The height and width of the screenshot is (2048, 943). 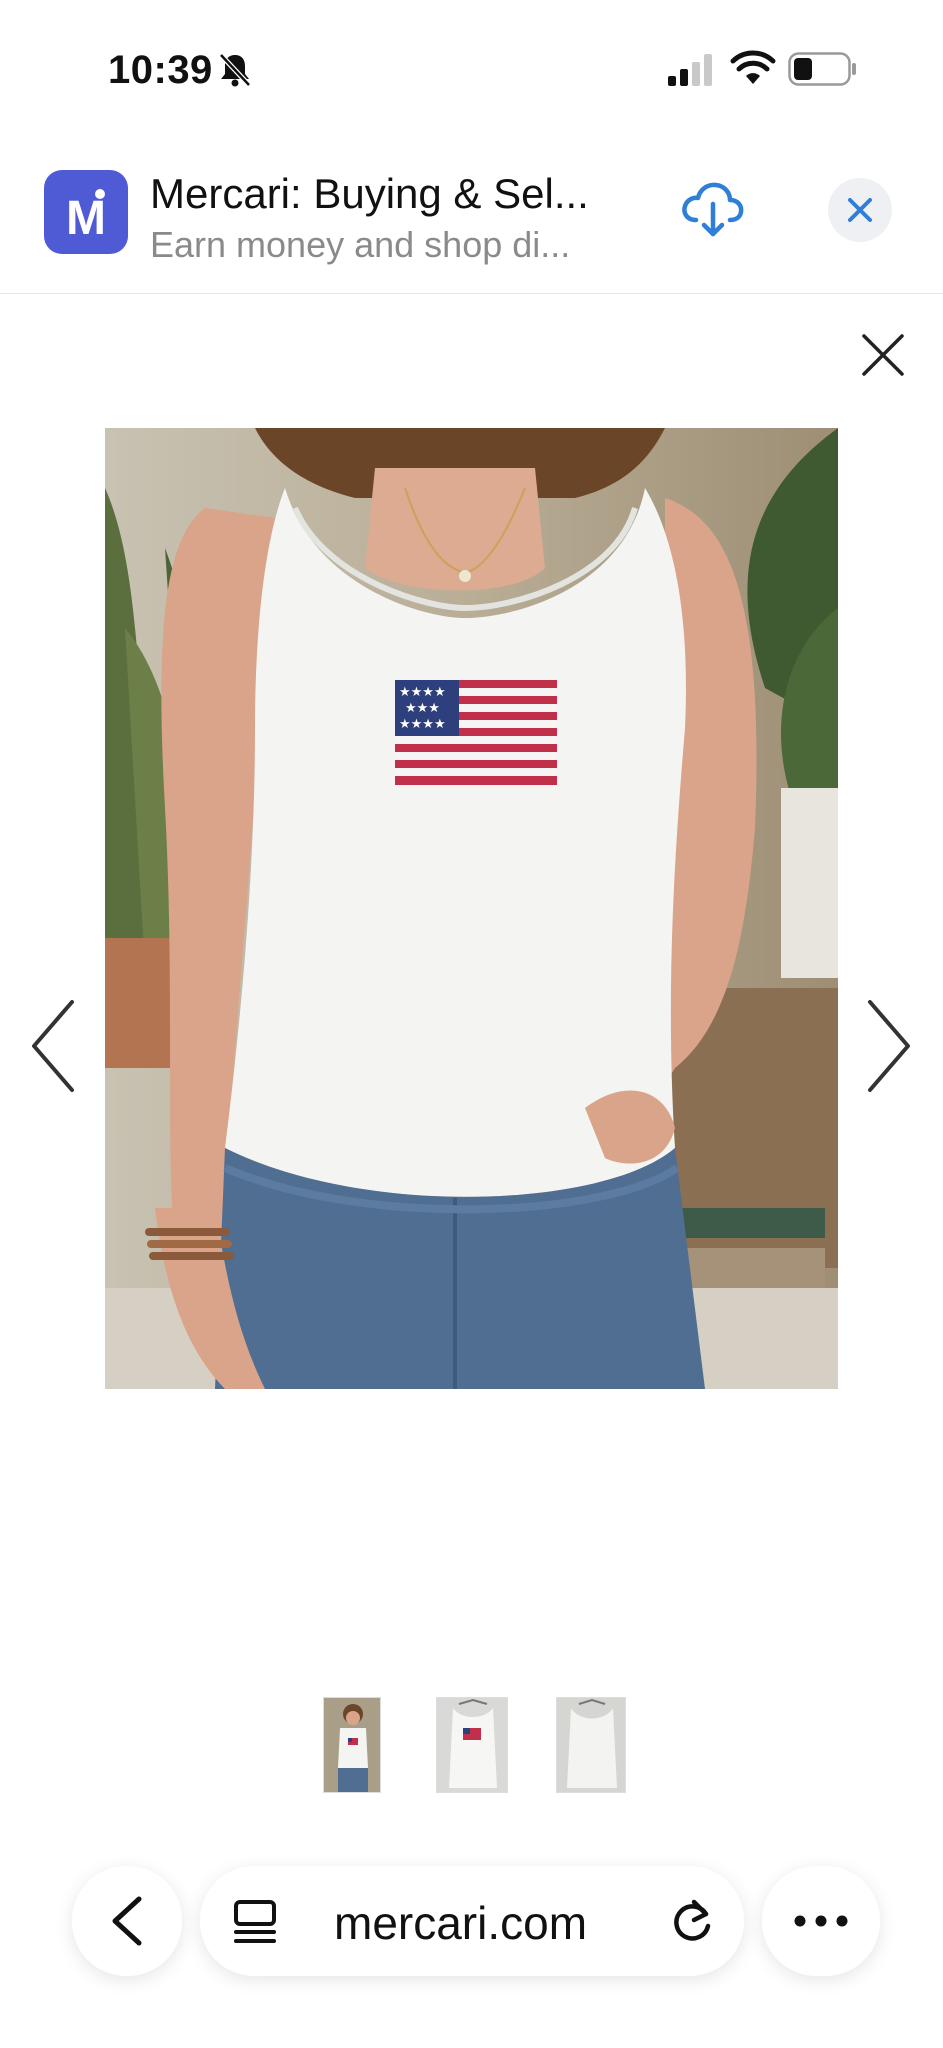 I want to click on browser-toolbar: mercari.com, so click(x=471, y=1923).